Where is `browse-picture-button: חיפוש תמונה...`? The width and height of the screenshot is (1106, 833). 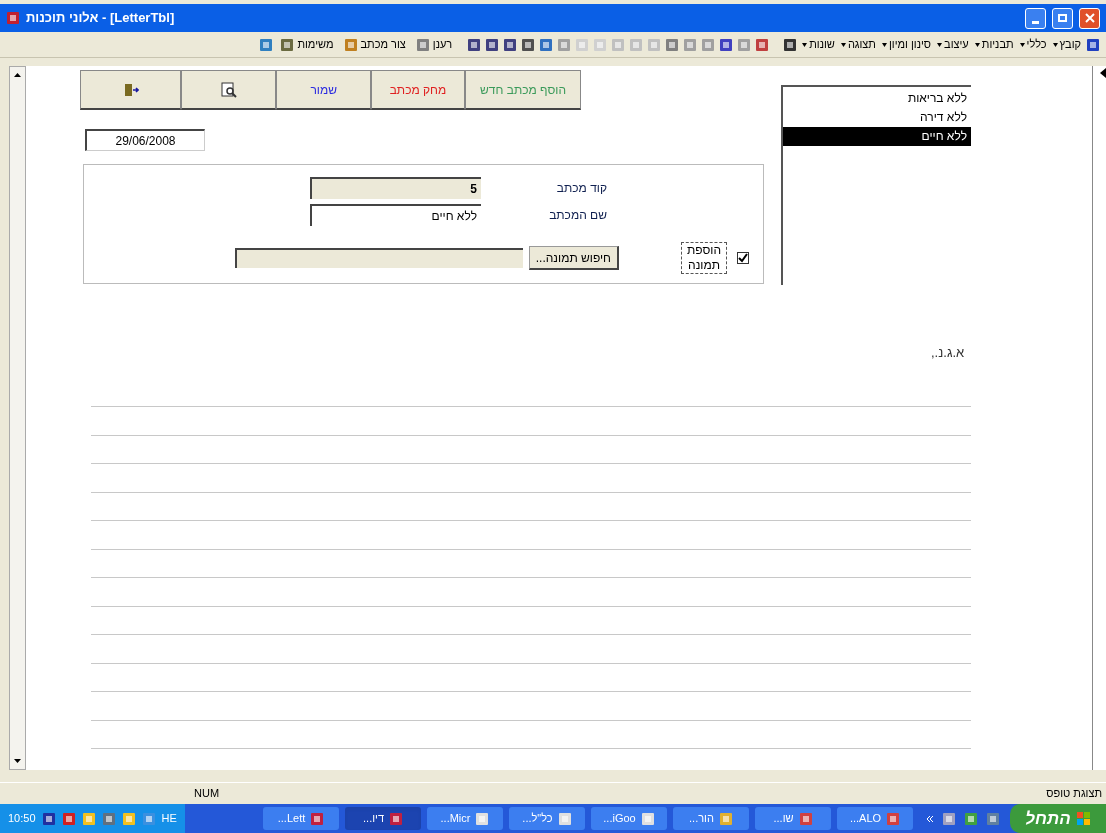
browse-picture-button: חיפוש תמונה... is located at coordinates (573, 258).